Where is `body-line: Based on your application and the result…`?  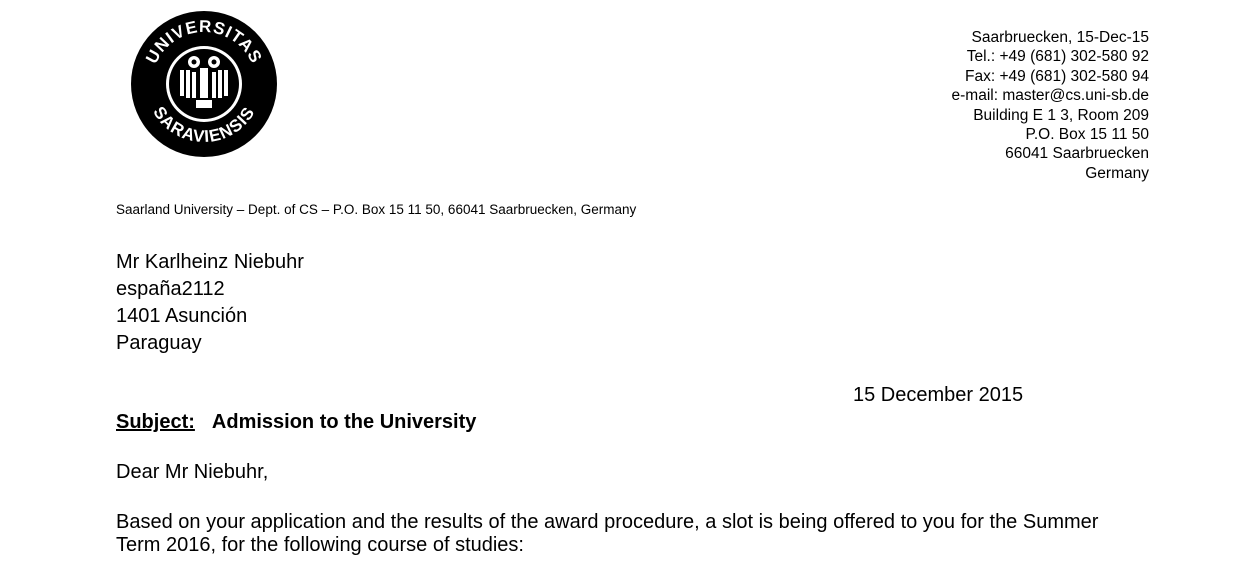
body-line: Based on your application and the result… is located at coordinates (607, 522).